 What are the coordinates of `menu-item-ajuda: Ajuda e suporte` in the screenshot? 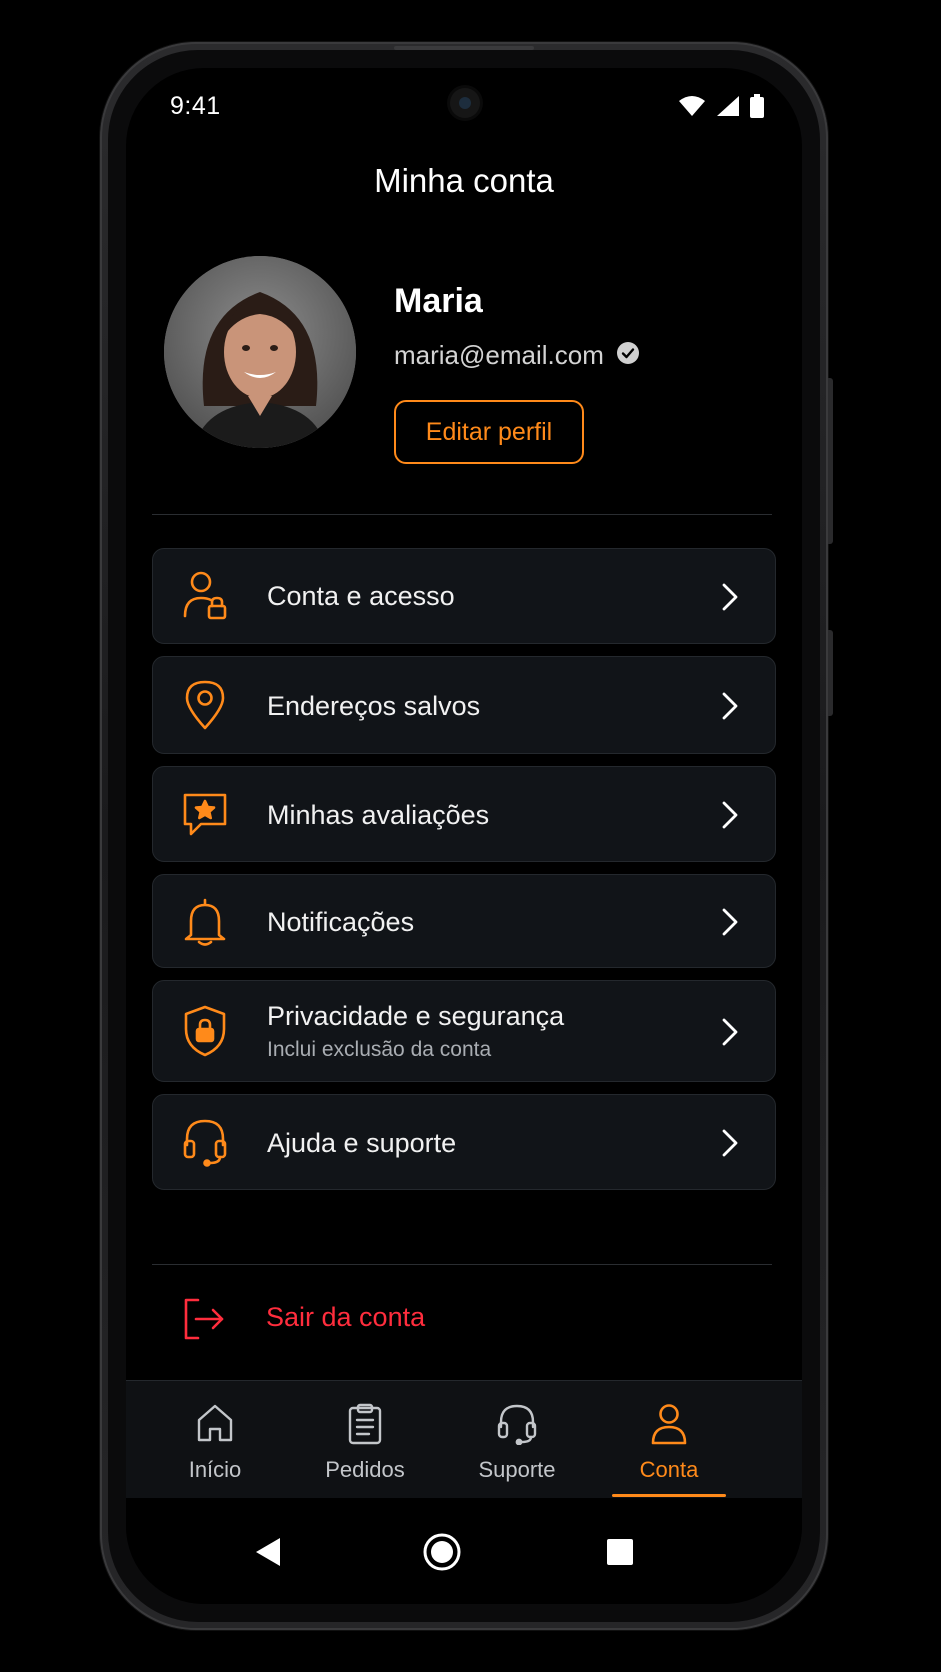 It's located at (464, 1142).